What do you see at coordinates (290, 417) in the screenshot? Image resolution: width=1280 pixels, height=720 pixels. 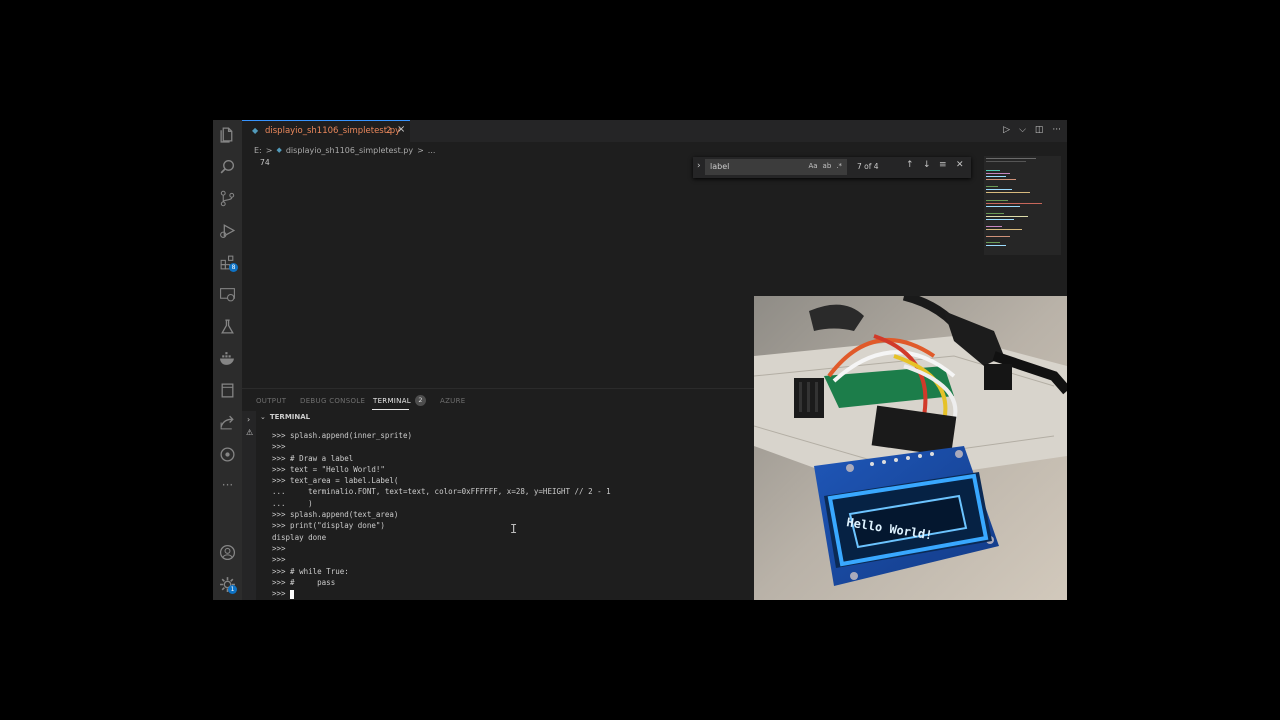 I see `terminal-section-title: TERMINAL` at bounding box center [290, 417].